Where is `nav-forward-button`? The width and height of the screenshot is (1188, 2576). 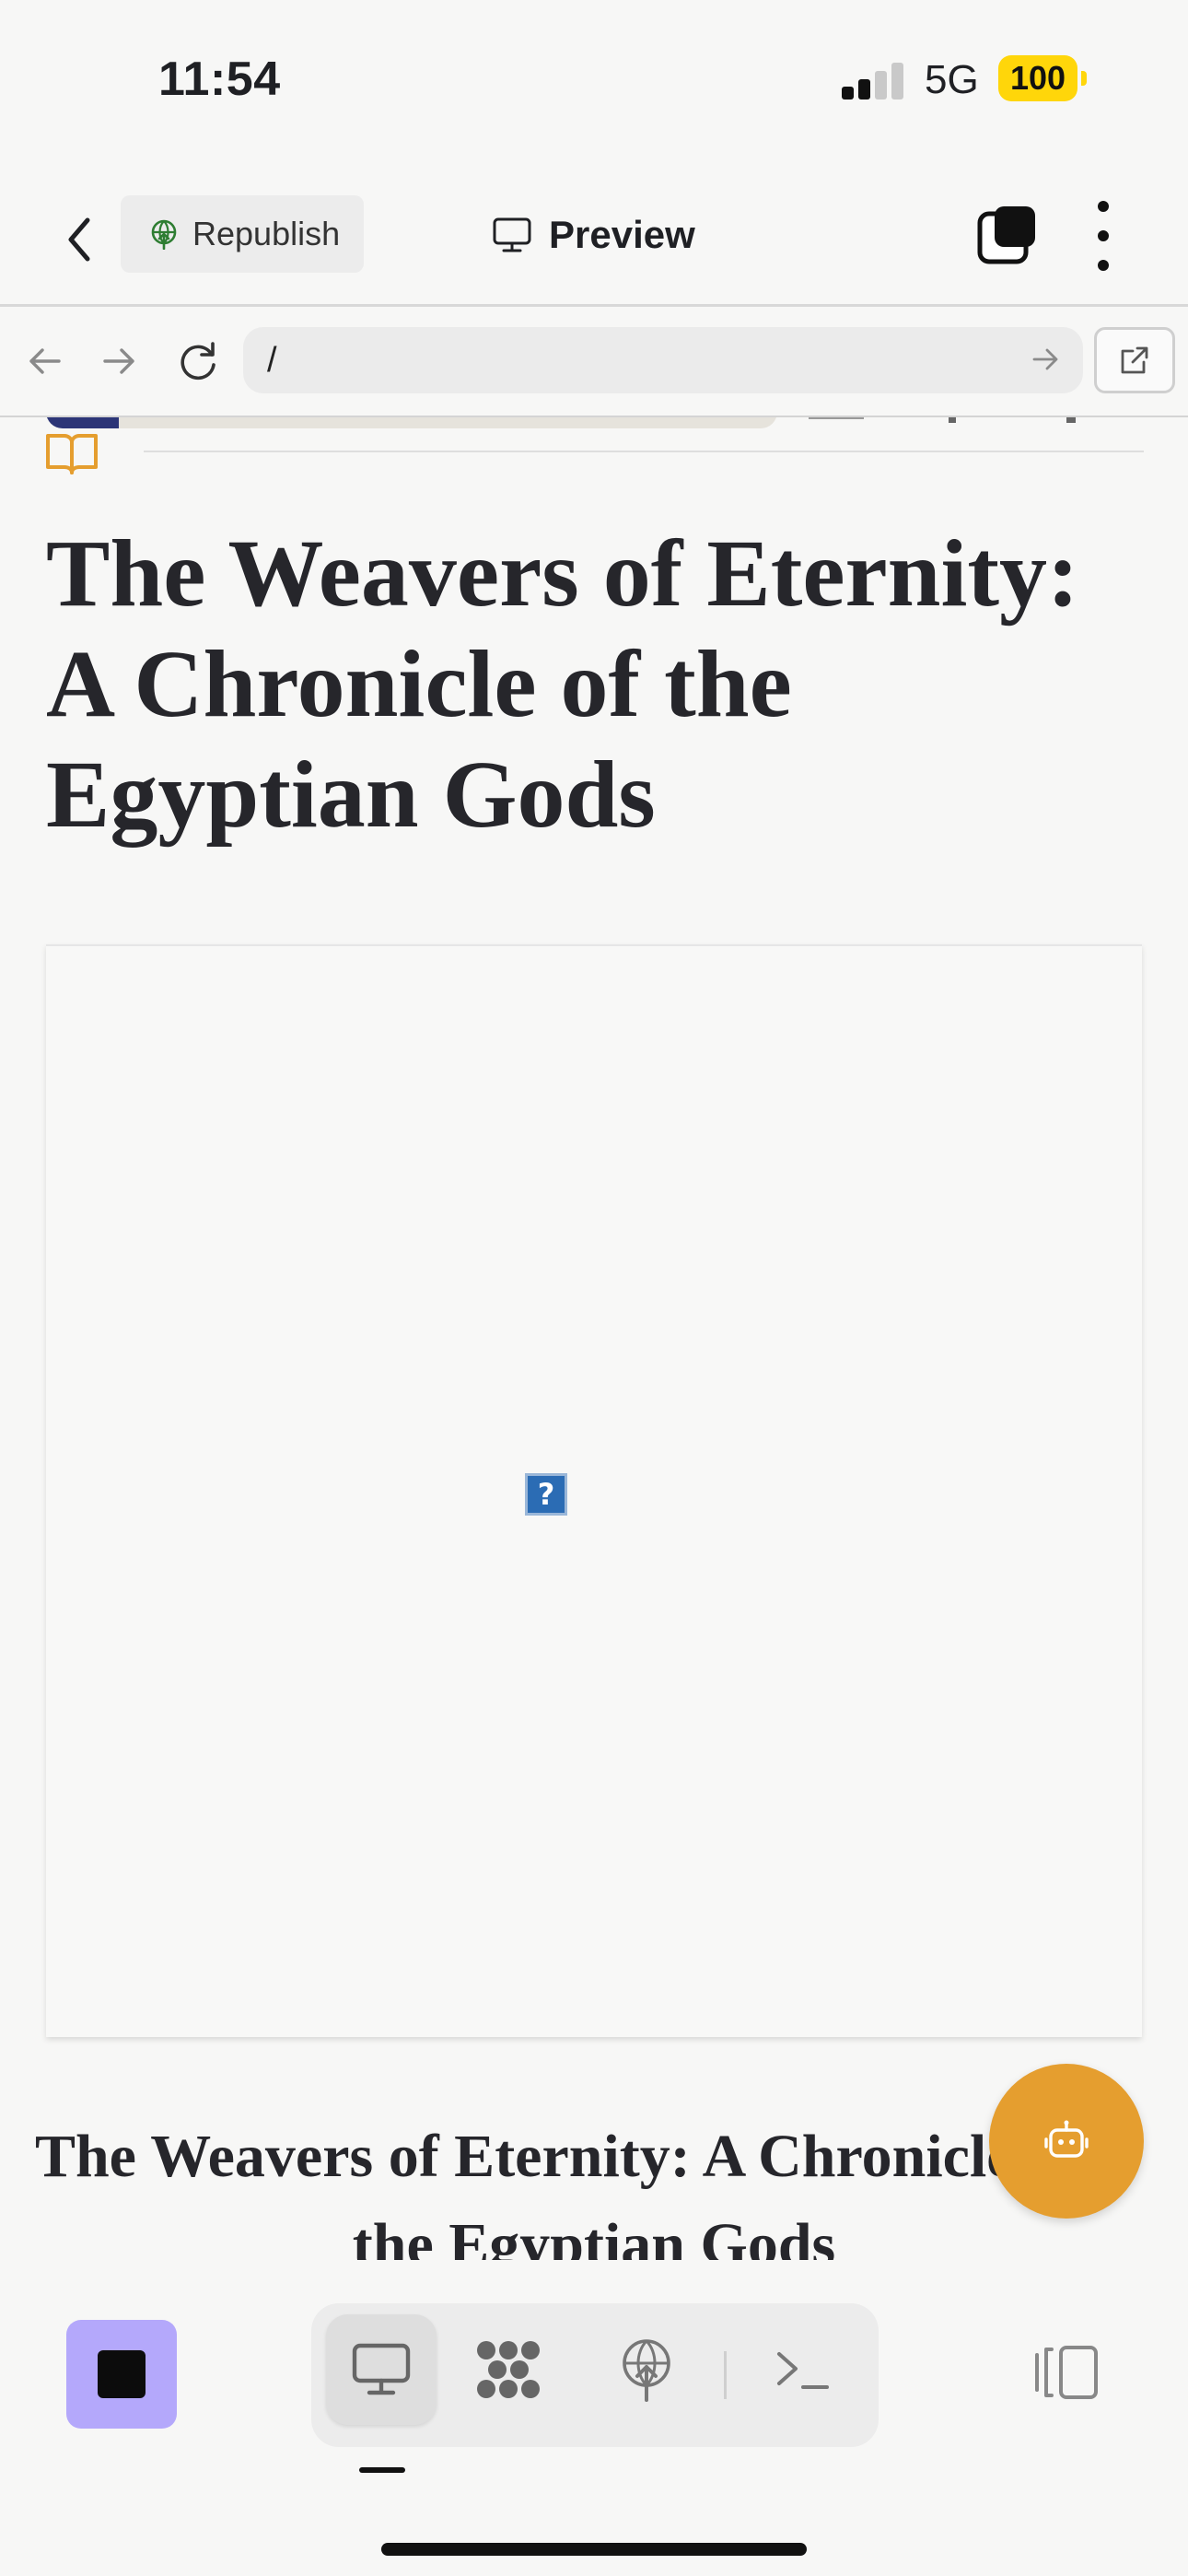
nav-forward-button is located at coordinates (119, 363).